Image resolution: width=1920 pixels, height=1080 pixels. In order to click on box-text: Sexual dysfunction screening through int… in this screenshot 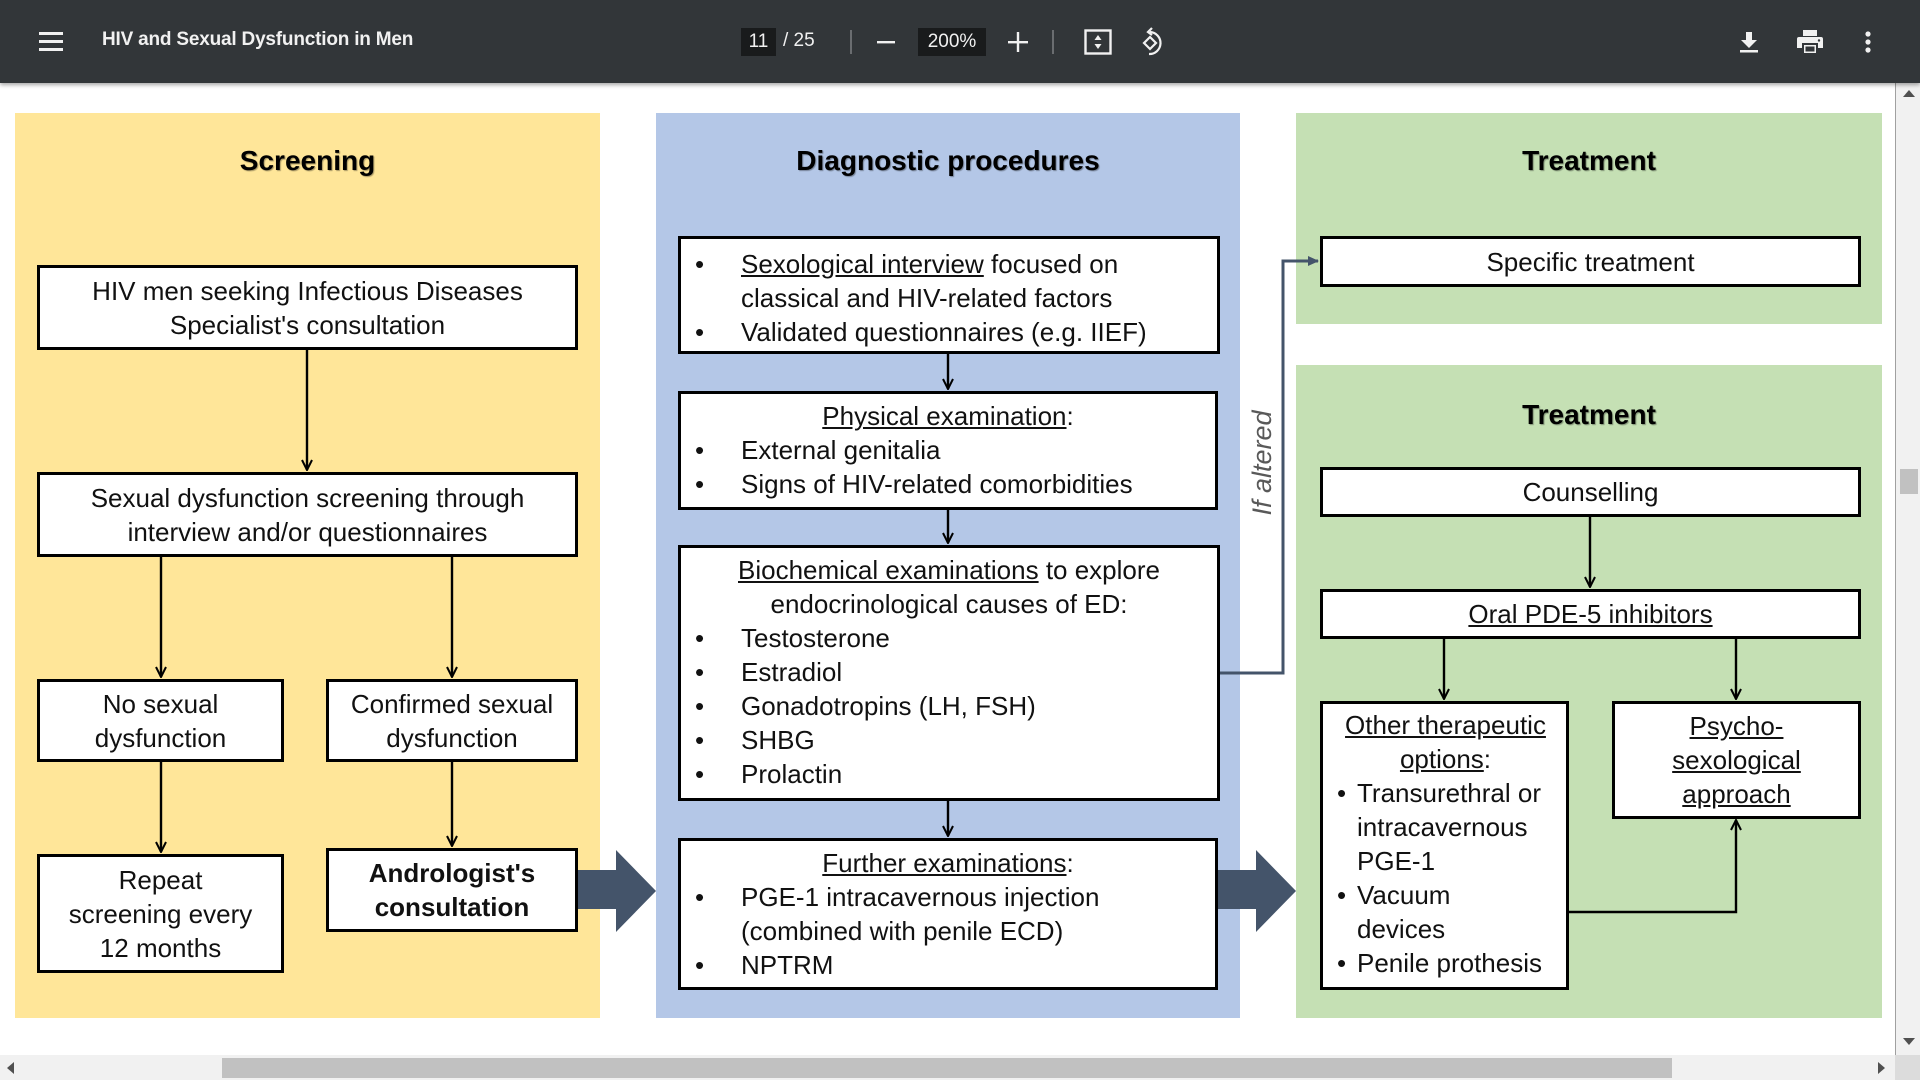, I will do `click(307, 514)`.